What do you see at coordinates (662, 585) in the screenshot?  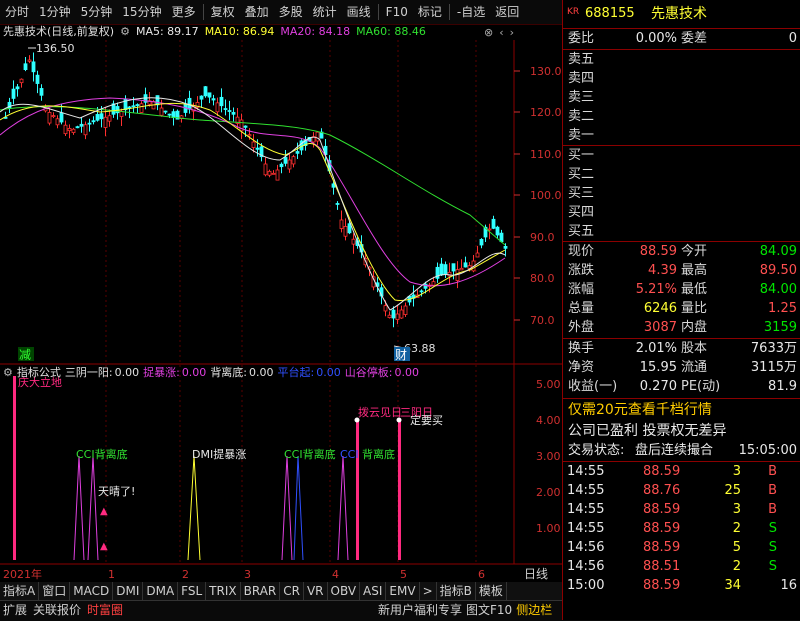 I see `tick-price: 88.59` at bounding box center [662, 585].